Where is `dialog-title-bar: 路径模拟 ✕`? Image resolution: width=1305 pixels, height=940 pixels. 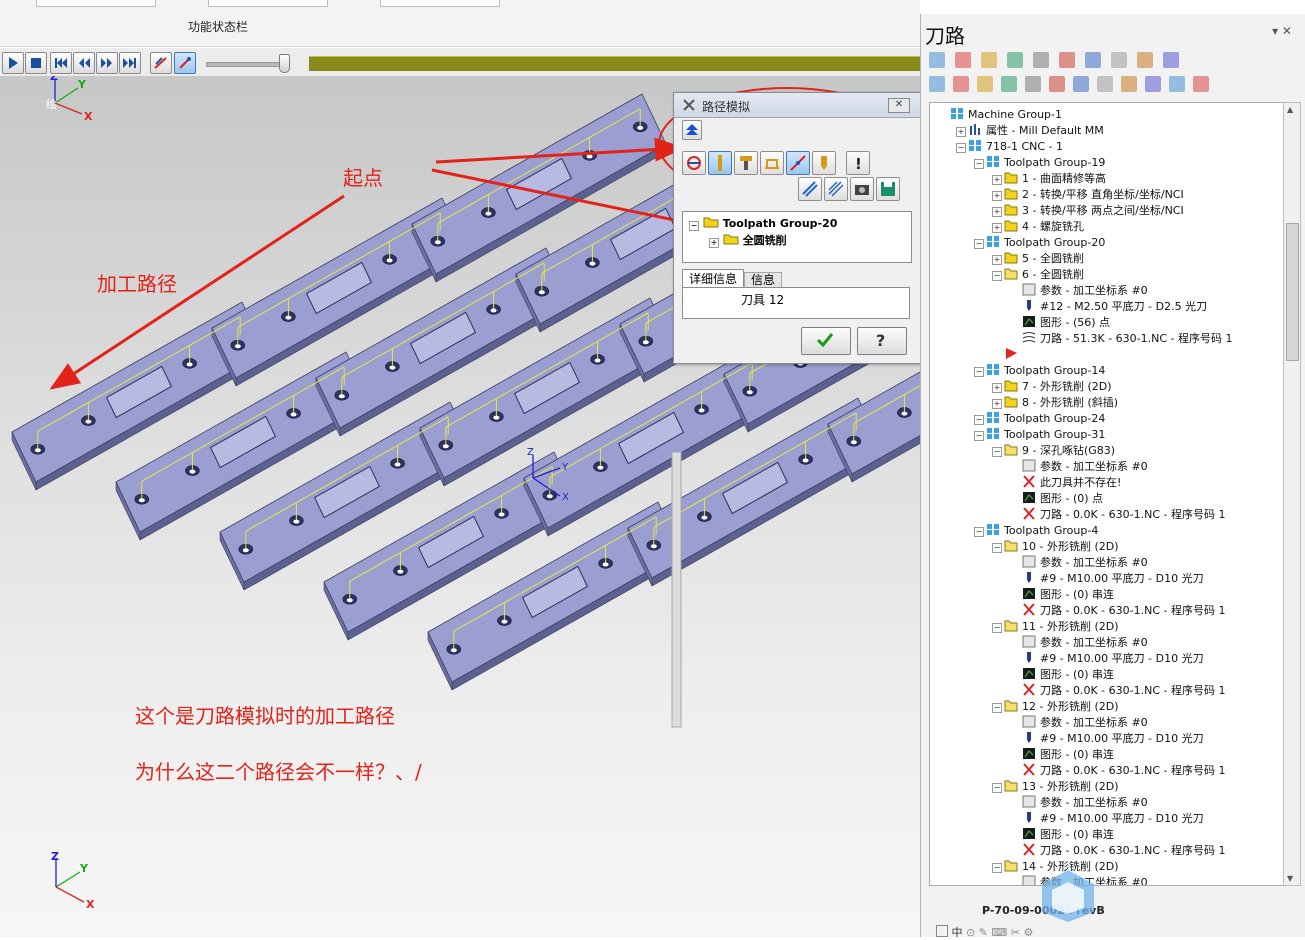 dialog-title-bar: 路径模拟 ✕ is located at coordinates (797, 105).